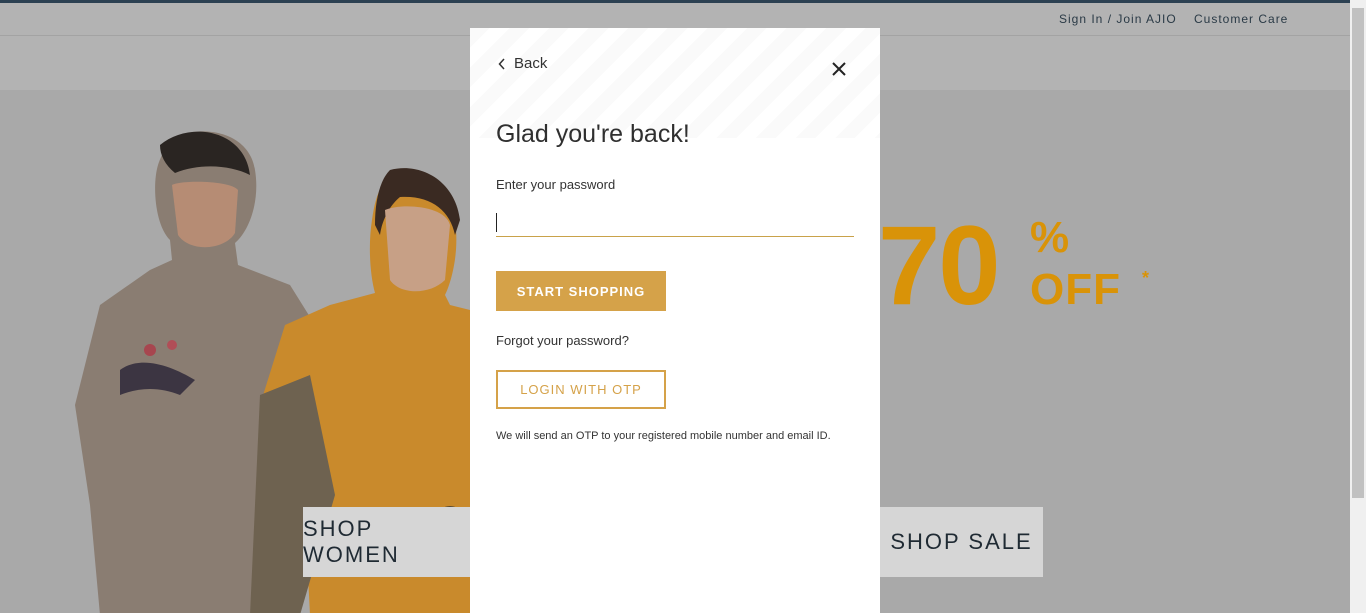 The image size is (1366, 613). What do you see at coordinates (531, 63) in the screenshot?
I see `back-label: Back` at bounding box center [531, 63].